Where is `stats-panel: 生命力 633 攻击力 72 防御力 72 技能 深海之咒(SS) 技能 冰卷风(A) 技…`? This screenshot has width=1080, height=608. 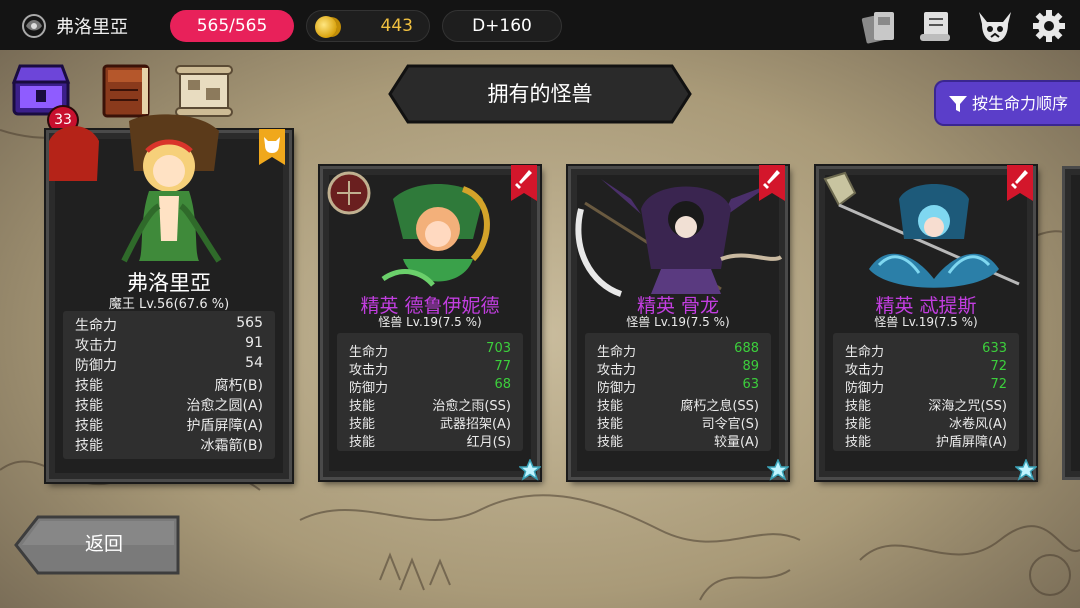
stats-panel: 生命力 633 攻击力 72 防御力 72 技能 深海之咒(SS) 技能 冰卷风(A) 技… is located at coordinates (926, 392).